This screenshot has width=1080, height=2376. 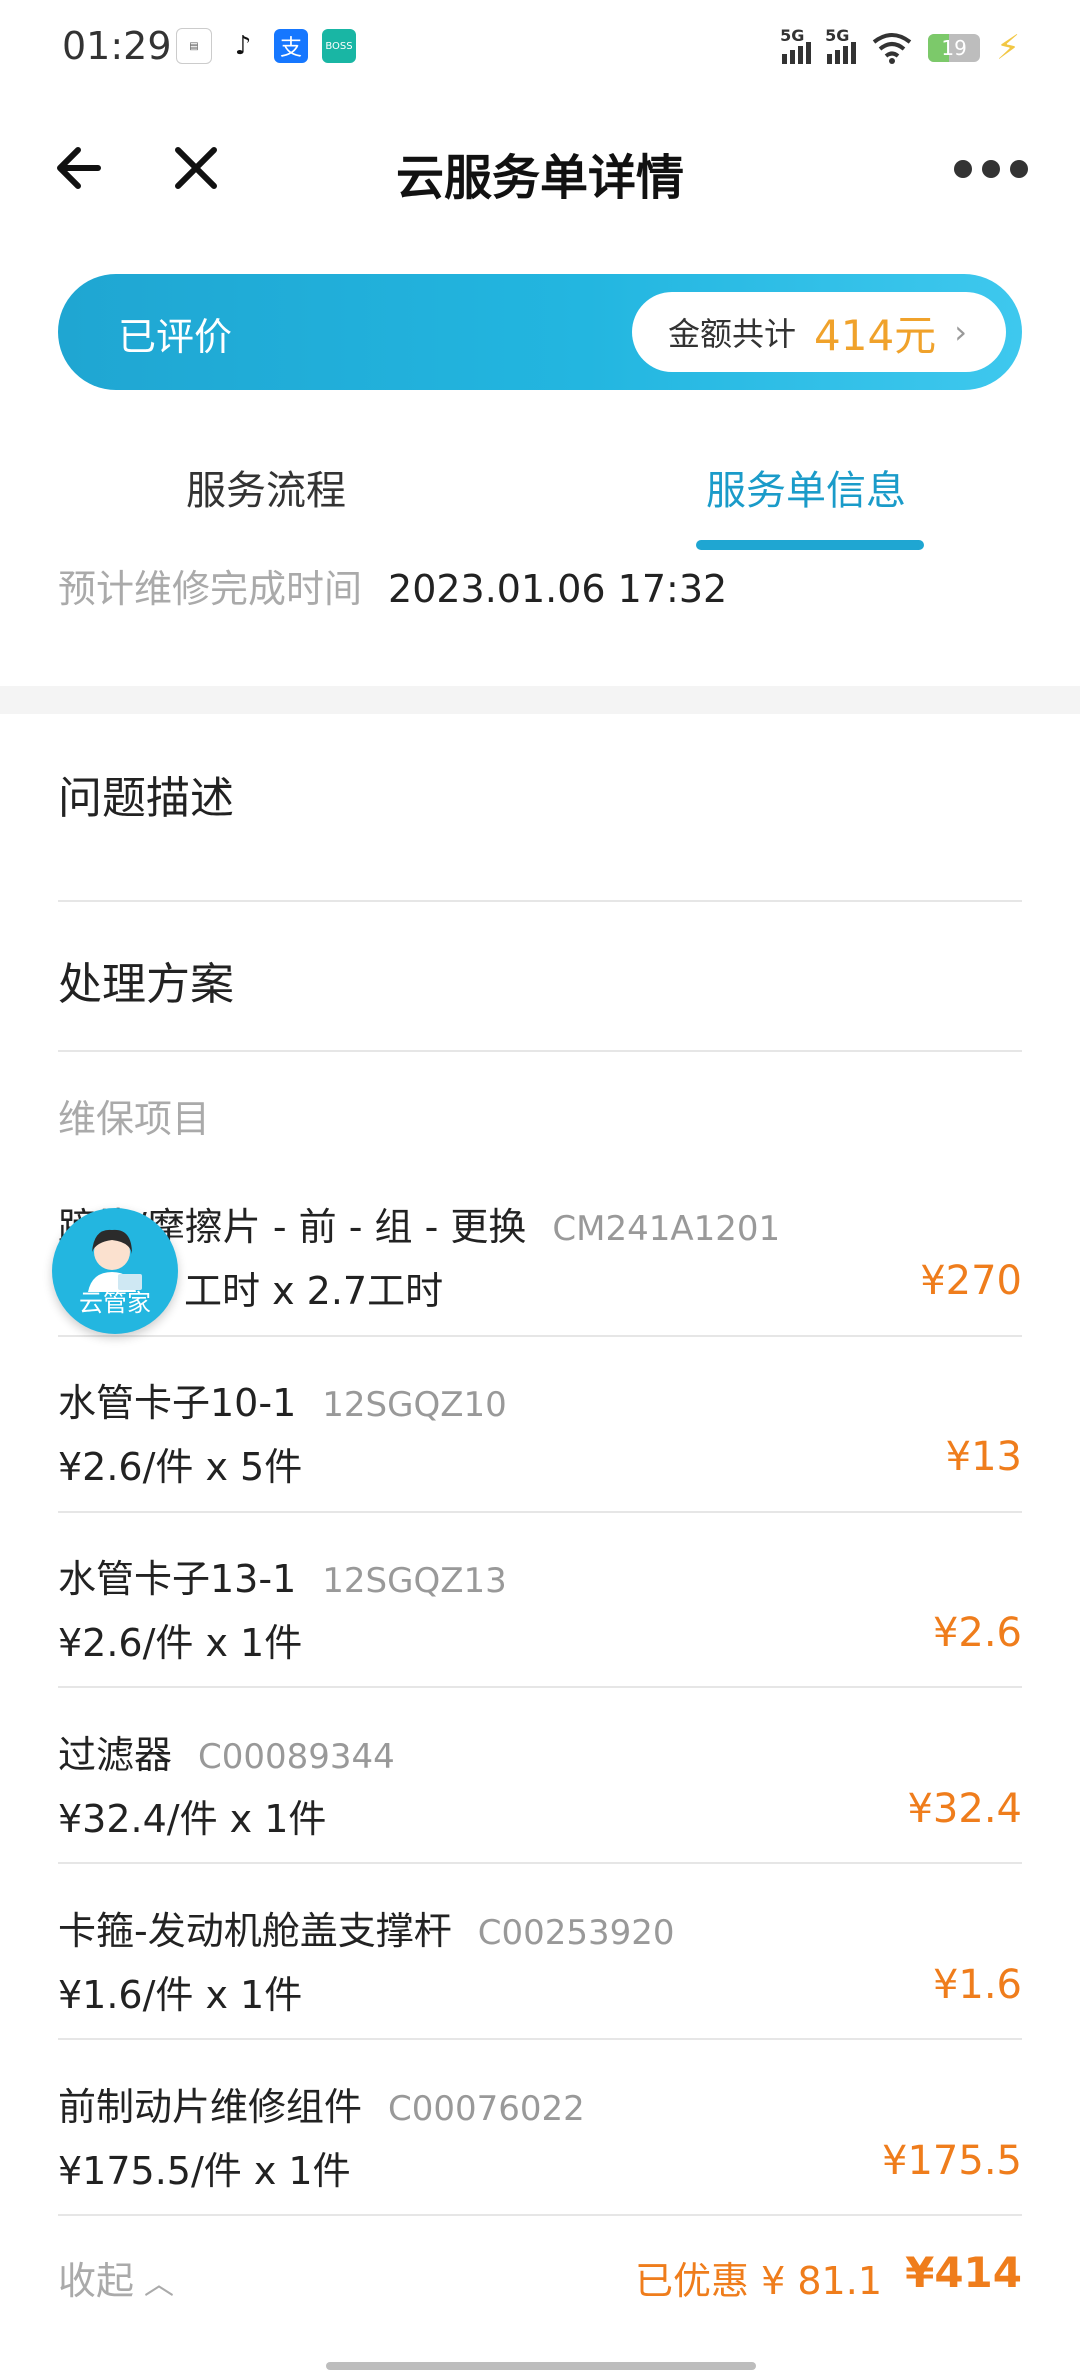 I want to click on item-quantity: 工时 x 2.7工时, so click(x=314, y=1291).